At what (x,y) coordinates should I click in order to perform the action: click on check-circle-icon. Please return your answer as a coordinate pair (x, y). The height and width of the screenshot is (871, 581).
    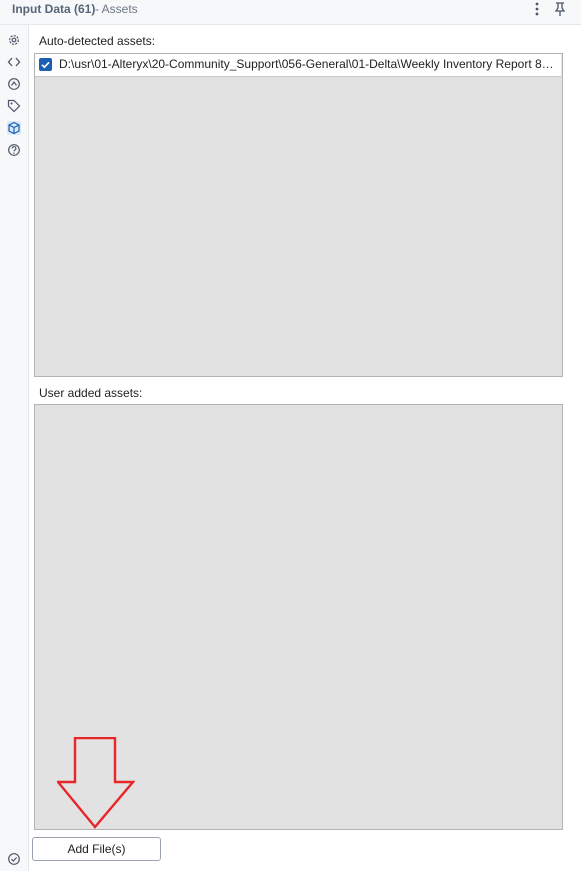
    Looking at the image, I should click on (14, 859).